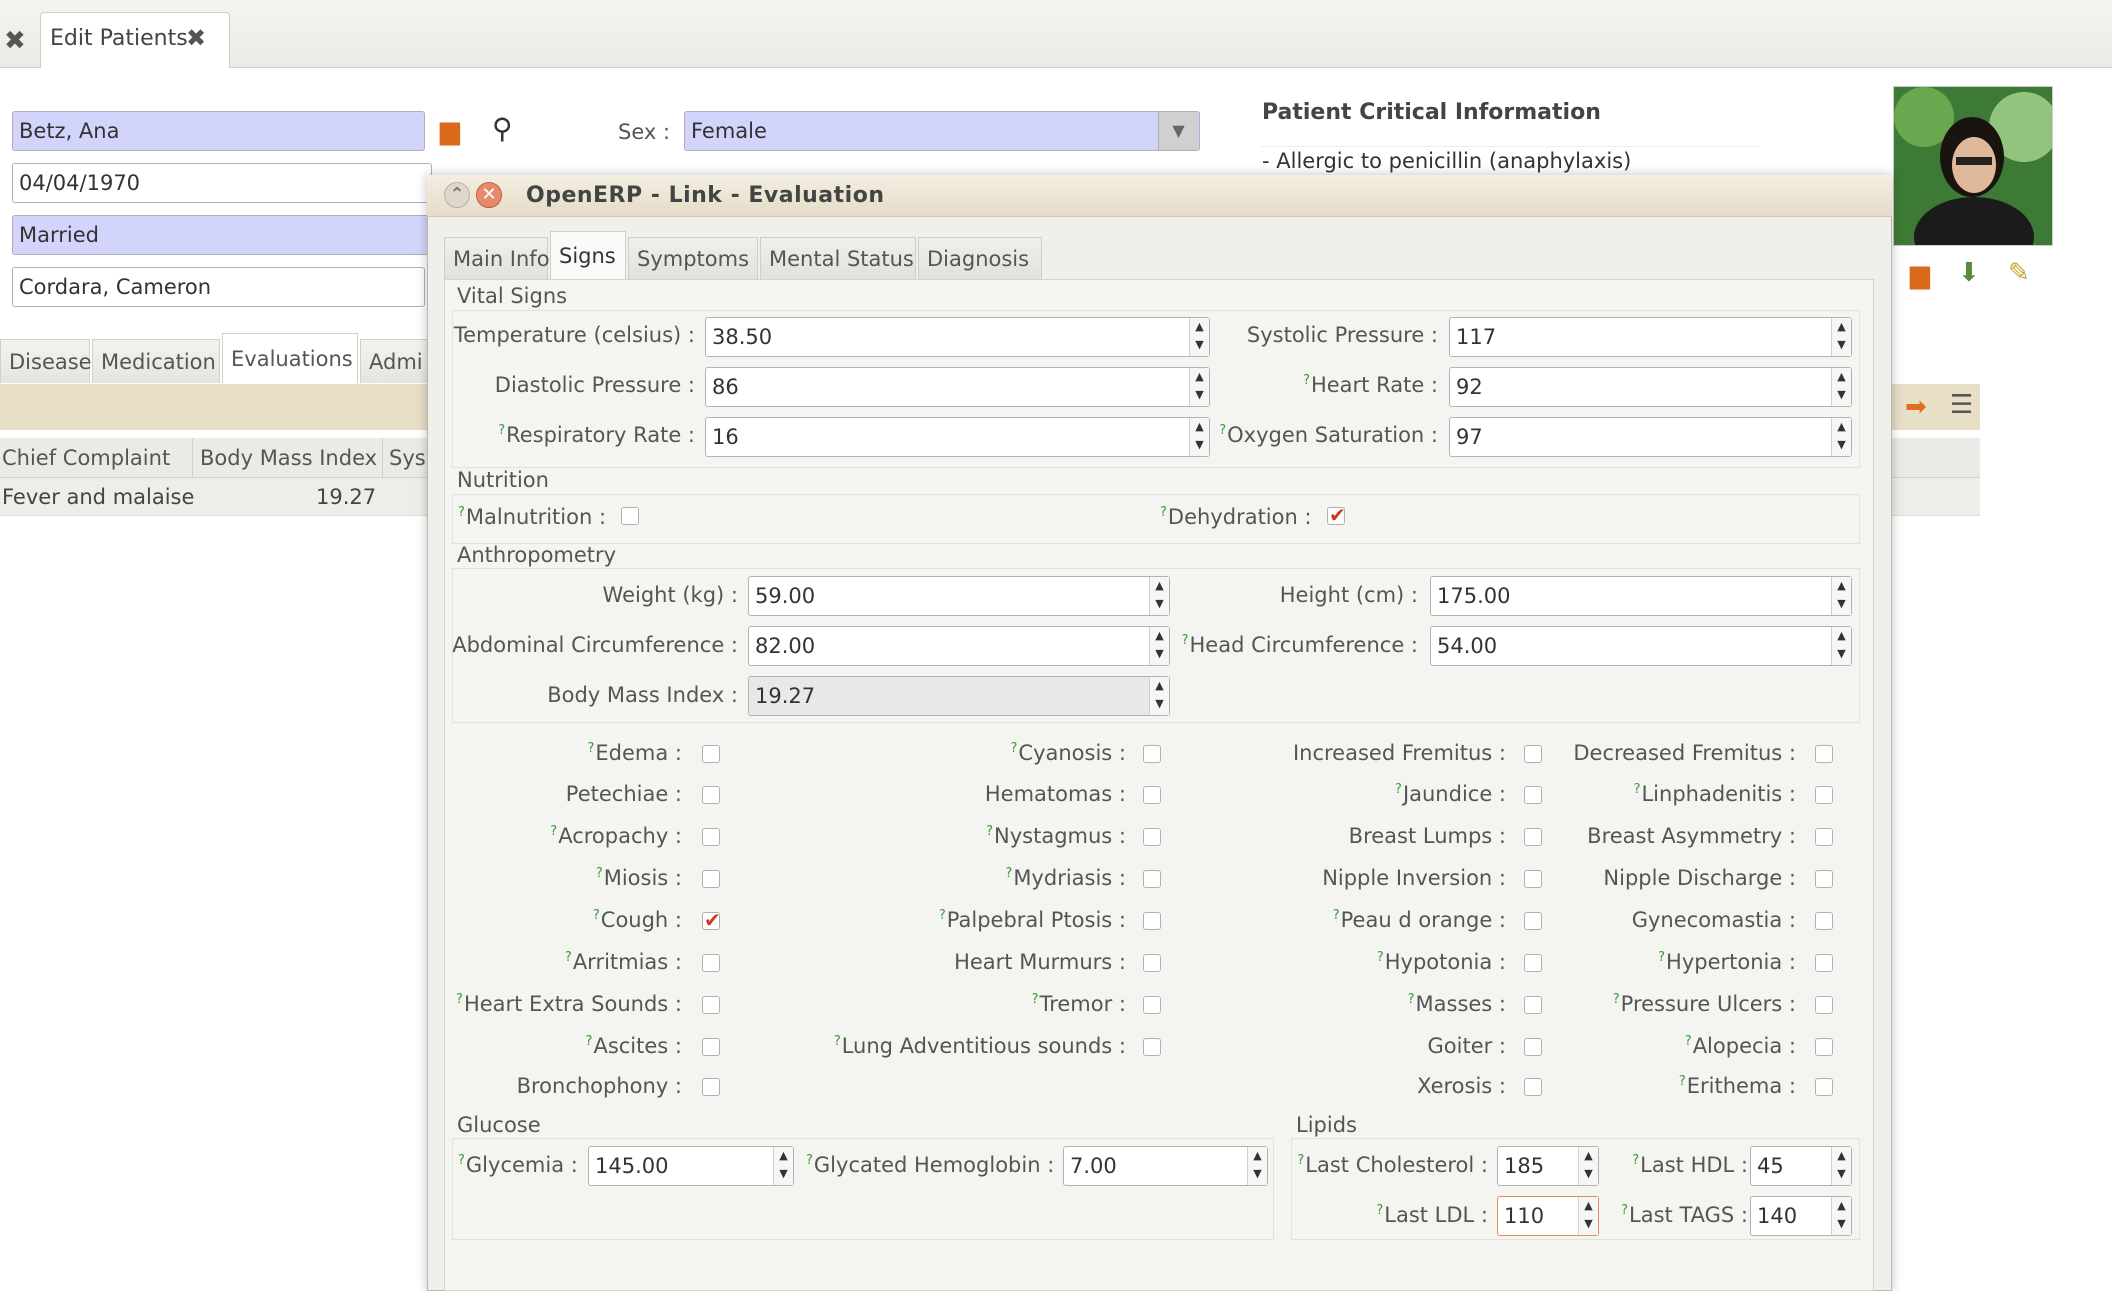 The height and width of the screenshot is (1291, 2112). What do you see at coordinates (1737, 1086) in the screenshot?
I see `sign-label: ?Erithema :` at bounding box center [1737, 1086].